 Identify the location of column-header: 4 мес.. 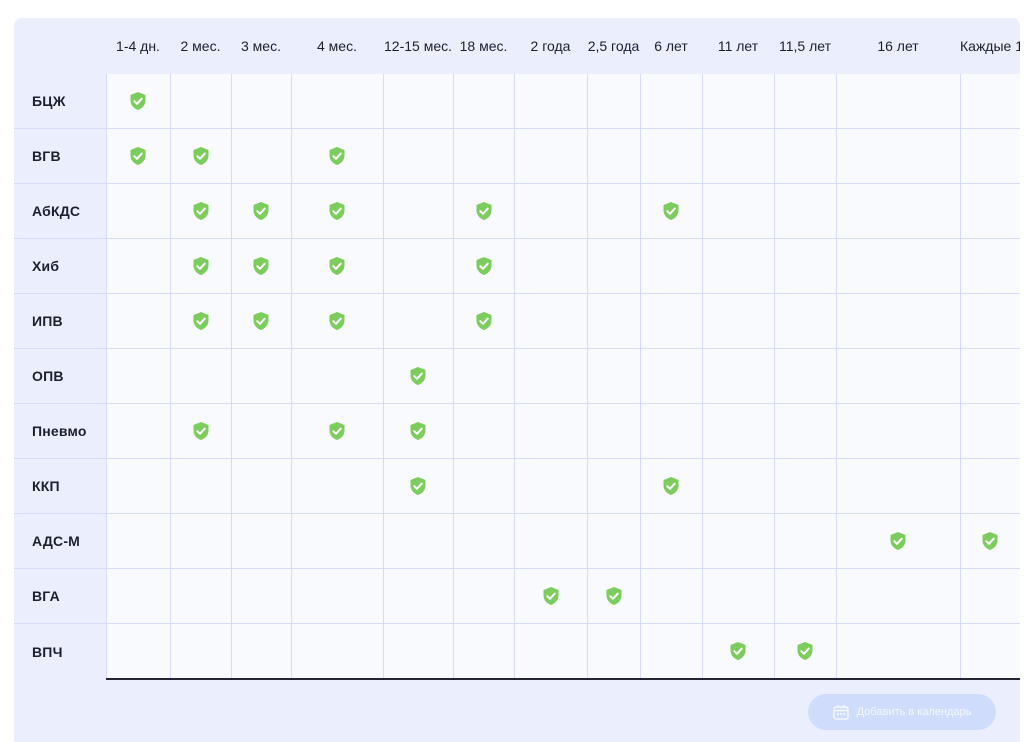
(337, 46).